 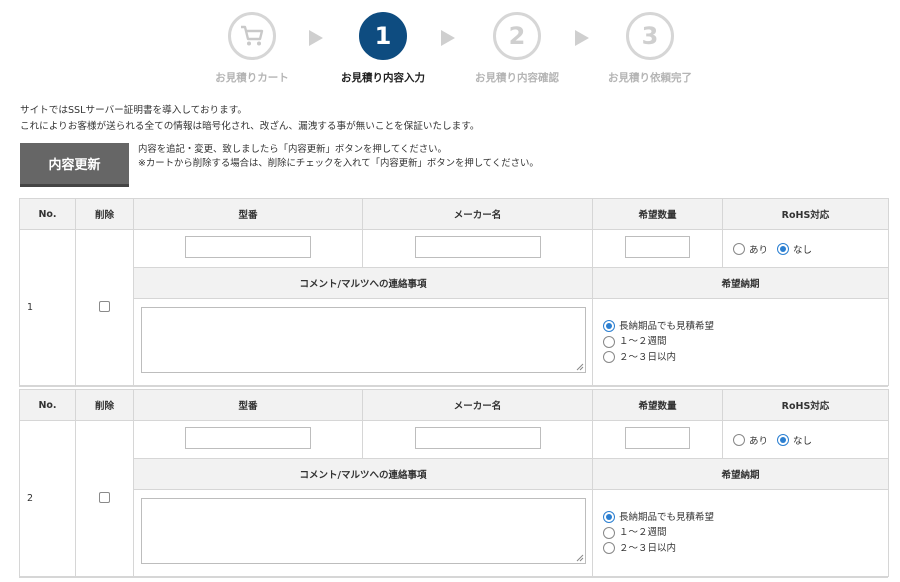 What do you see at coordinates (383, 36) in the screenshot?
I see `step-circle-input: 1` at bounding box center [383, 36].